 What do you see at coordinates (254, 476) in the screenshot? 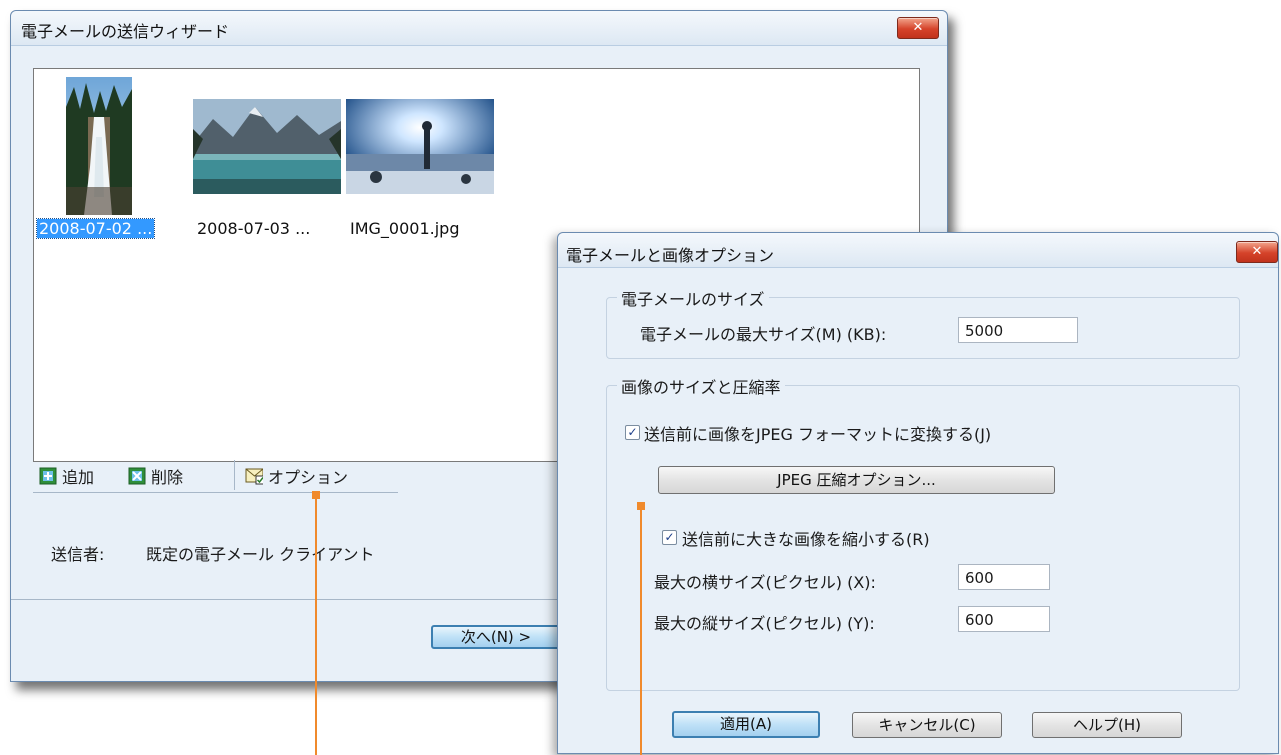
I see `mail-options-icon` at bounding box center [254, 476].